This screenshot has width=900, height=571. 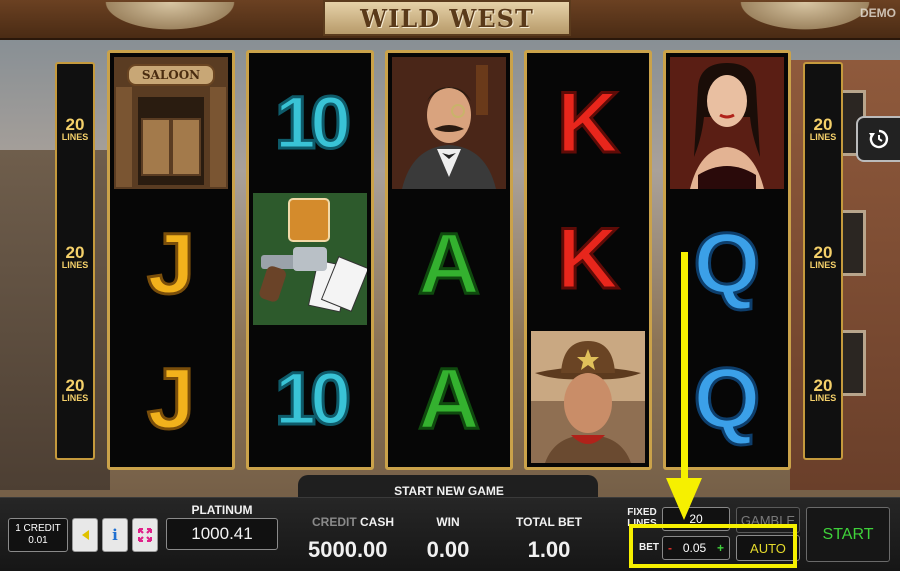 I want to click on gentleman-image, so click(x=449, y=123).